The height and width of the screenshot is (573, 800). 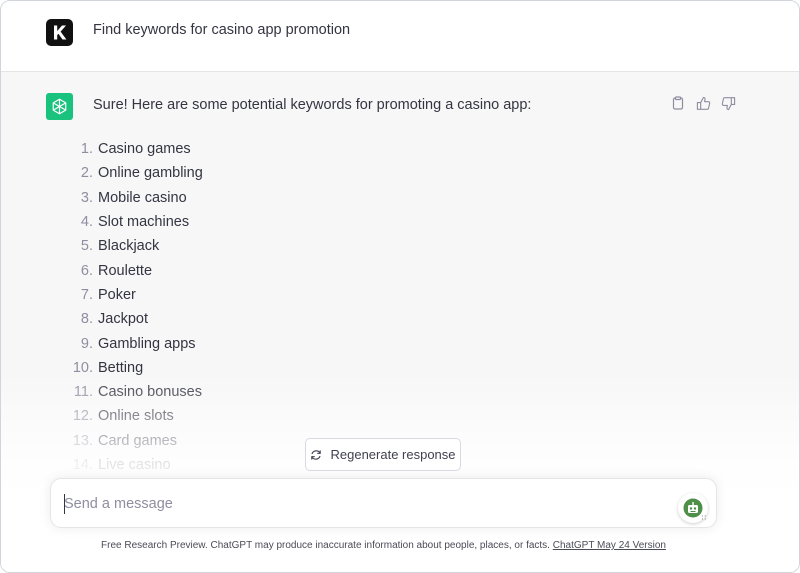 What do you see at coordinates (316, 454) in the screenshot?
I see `refresh-icon` at bounding box center [316, 454].